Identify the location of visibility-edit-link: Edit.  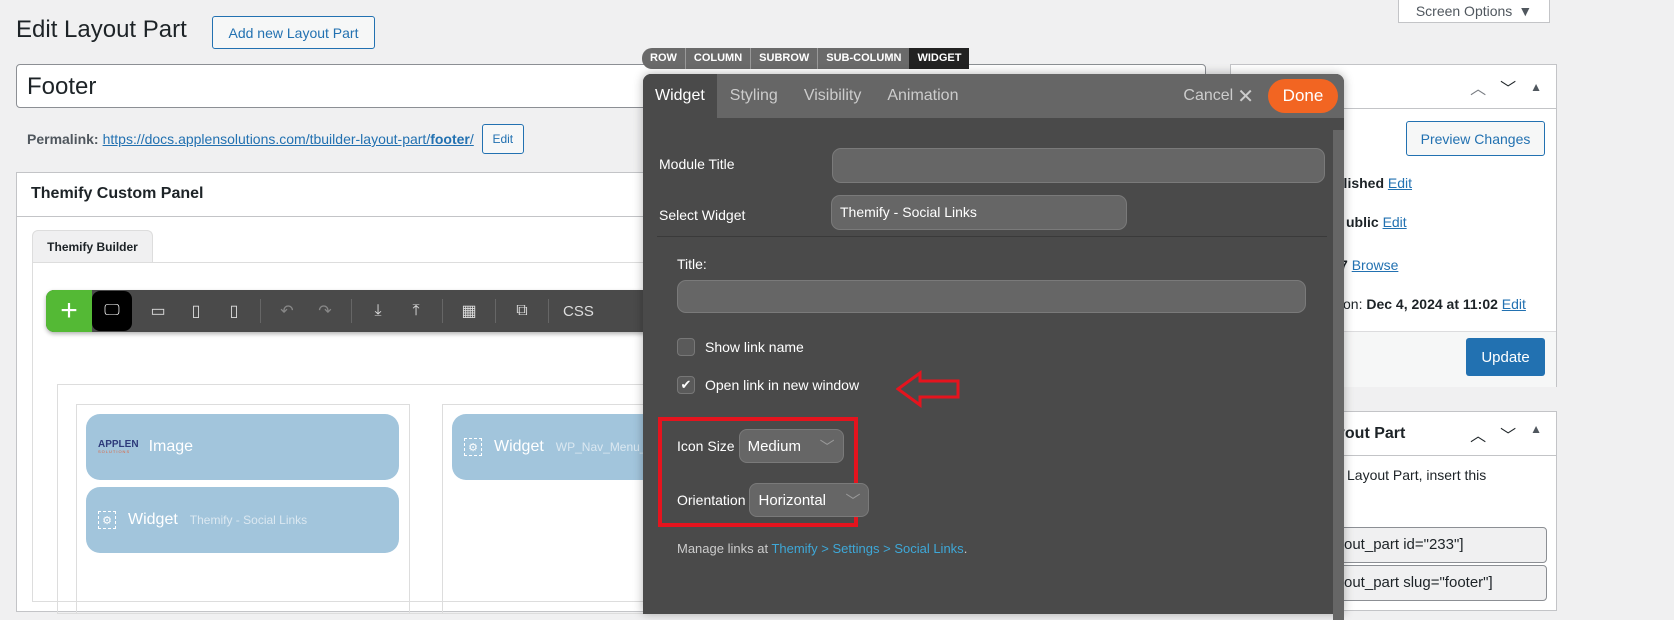
(1395, 222).